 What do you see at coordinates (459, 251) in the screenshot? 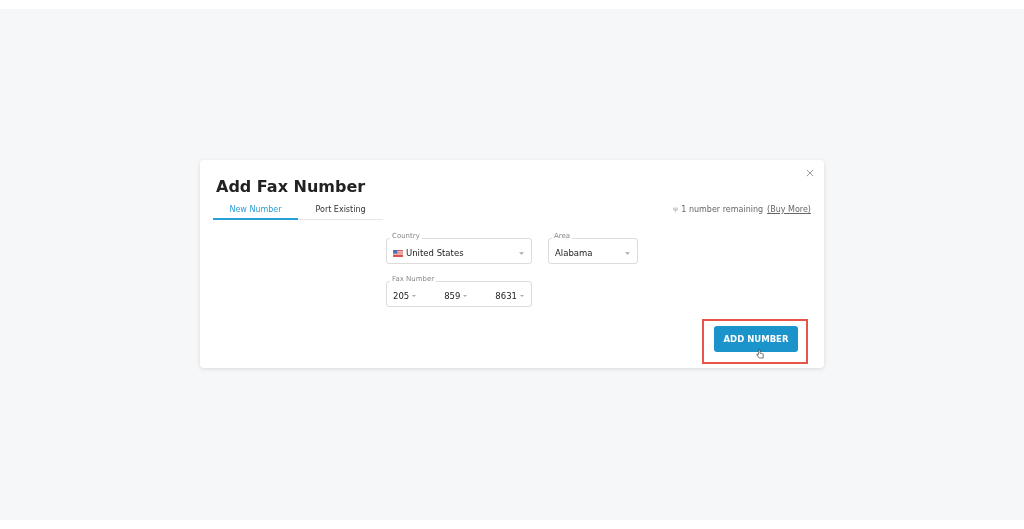
I see `country-select: United States` at bounding box center [459, 251].